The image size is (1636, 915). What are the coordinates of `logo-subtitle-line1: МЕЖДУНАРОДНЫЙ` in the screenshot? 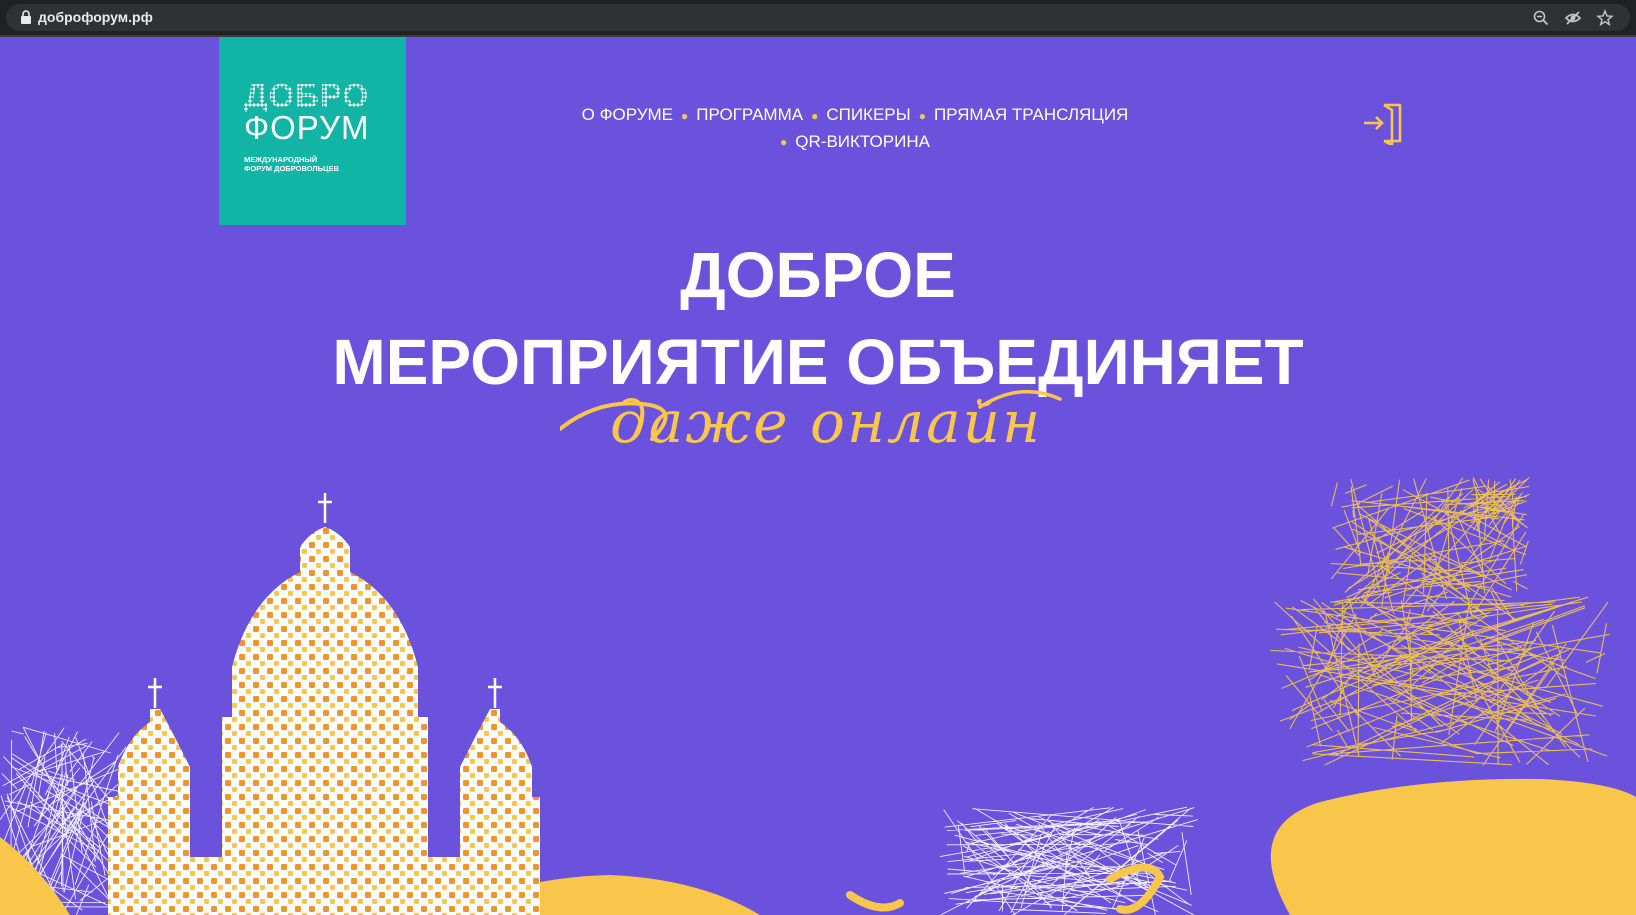 It's located at (281, 159).